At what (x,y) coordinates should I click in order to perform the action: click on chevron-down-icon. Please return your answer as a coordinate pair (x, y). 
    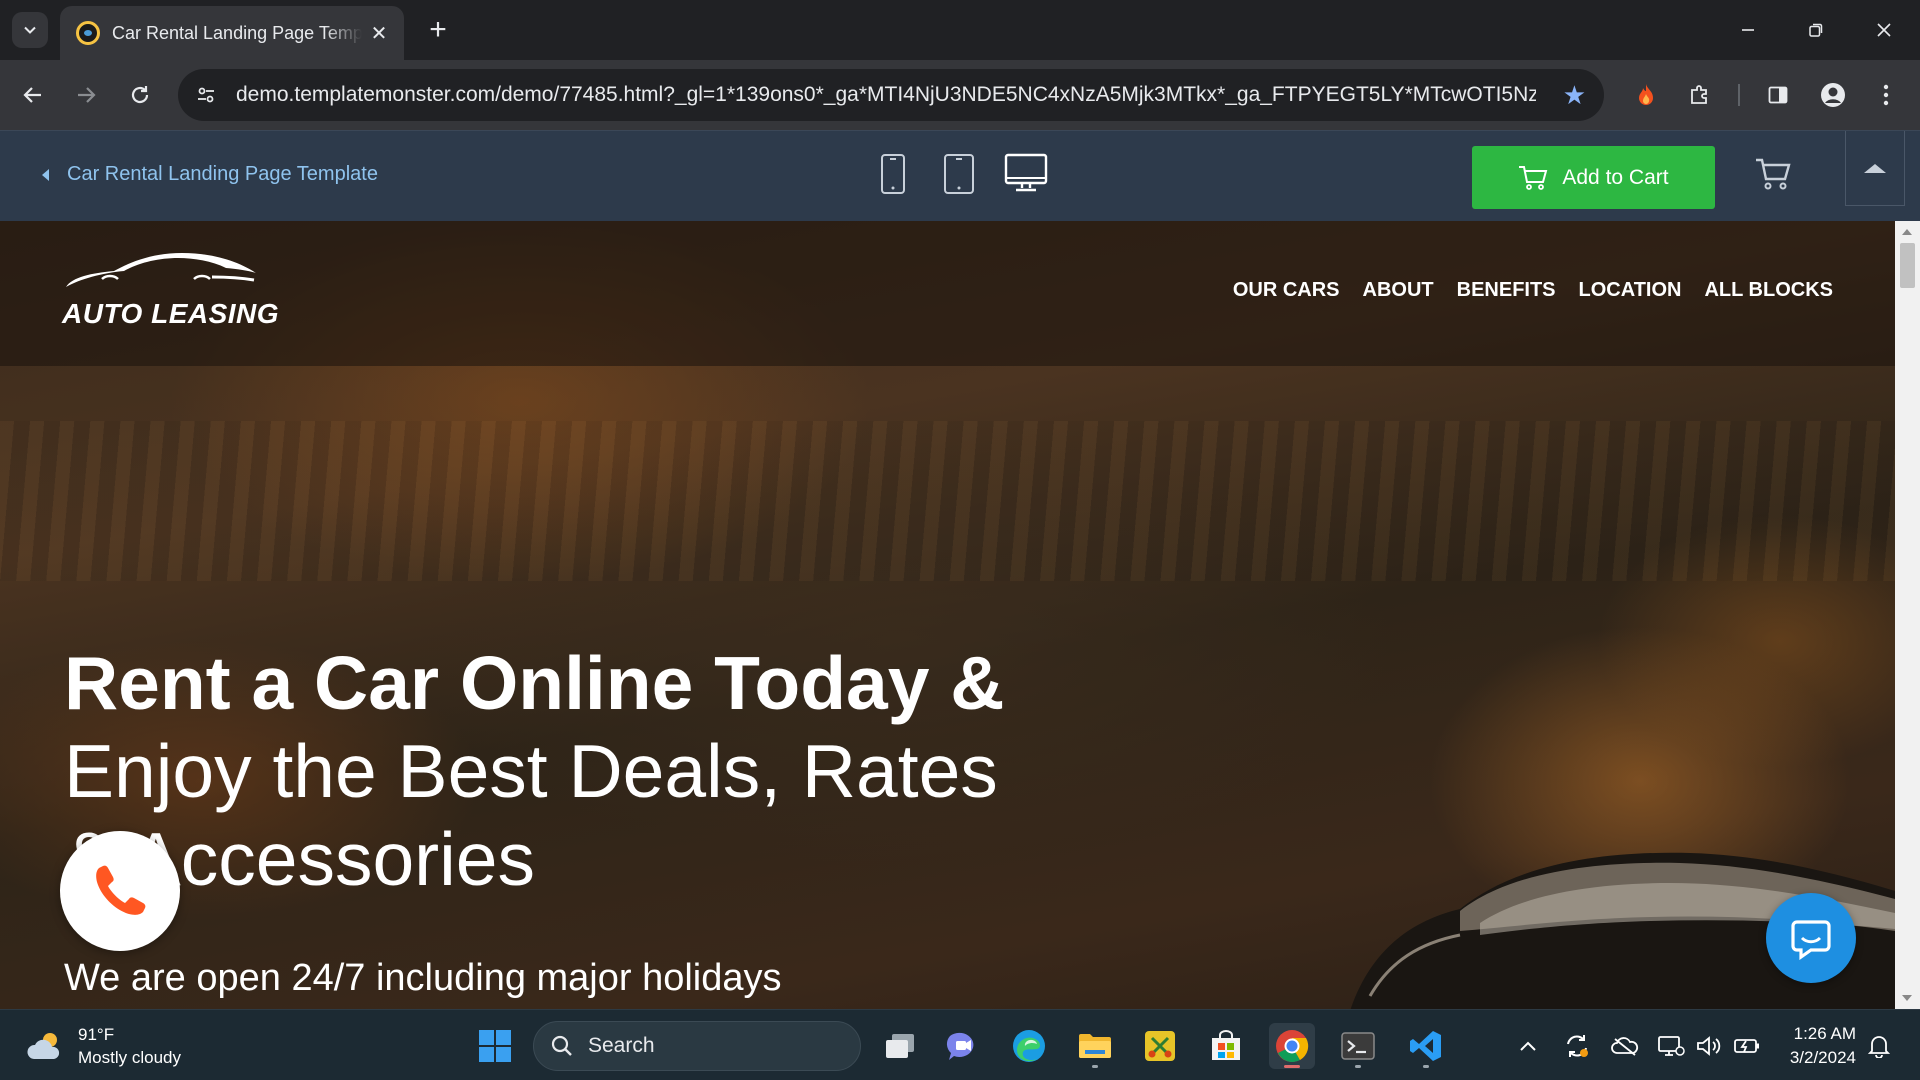
    Looking at the image, I should click on (30, 30).